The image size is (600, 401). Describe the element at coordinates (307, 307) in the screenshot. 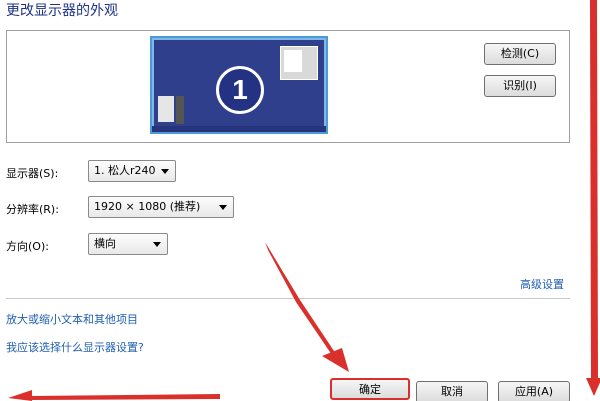

I see `arrow-to-ok-icon` at that location.